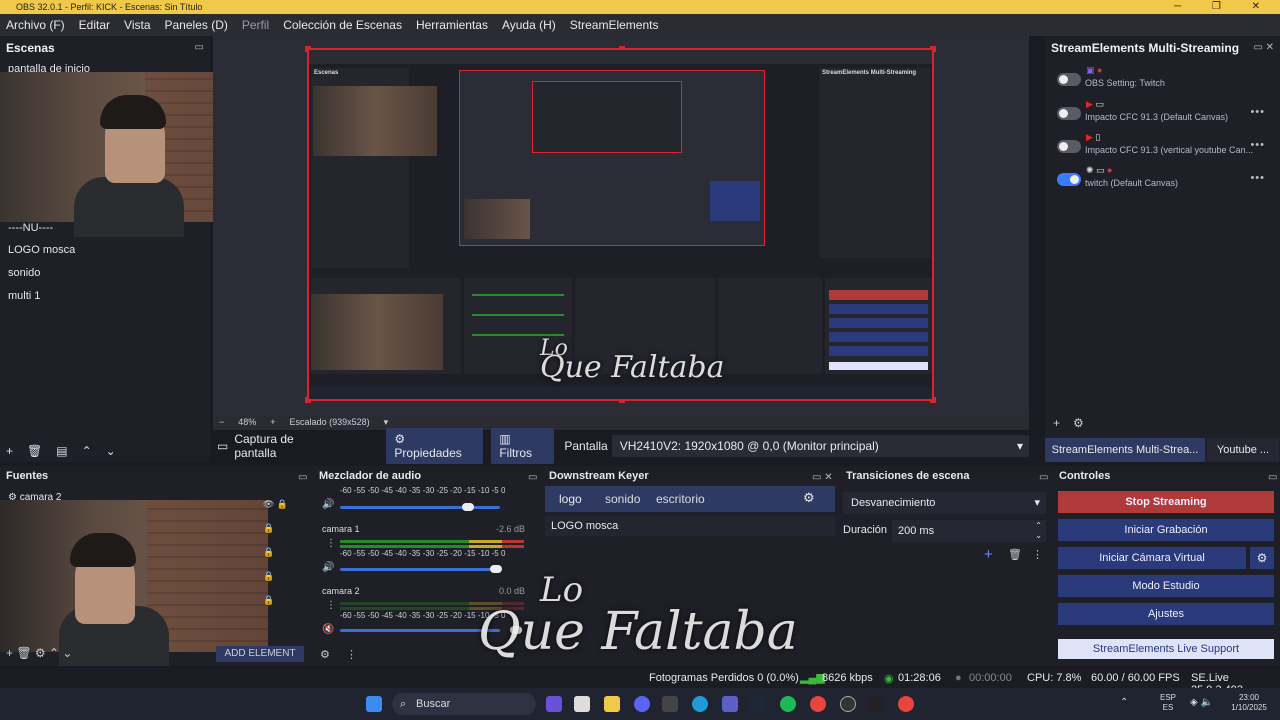  I want to click on se-live-support-button: StreamElements Live Support, so click(1166, 649).